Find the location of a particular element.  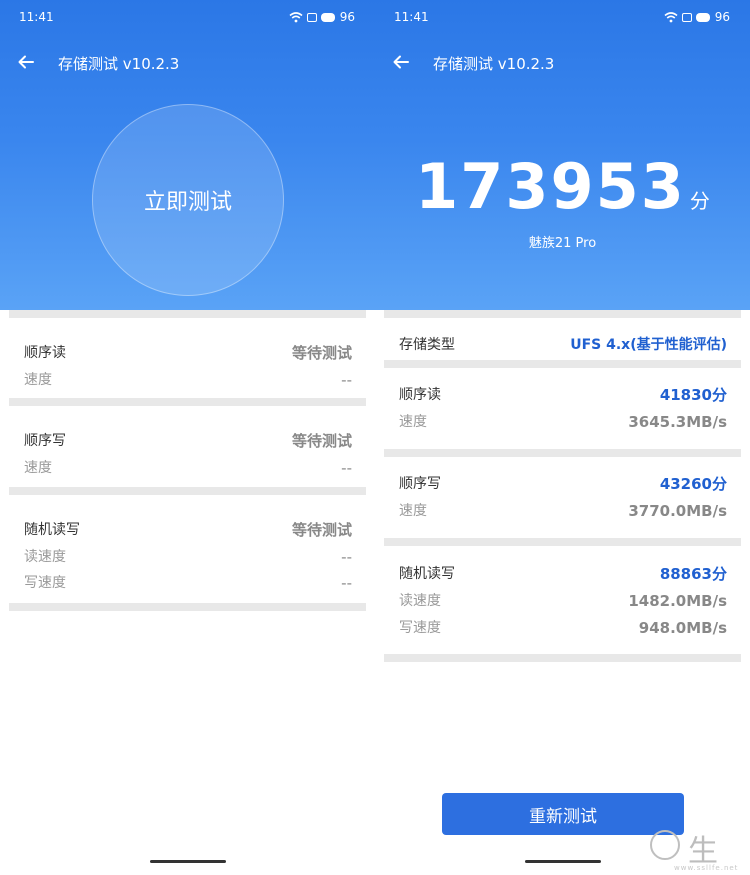

watermark: 生活 www.ssllfe.net is located at coordinates (698, 849).